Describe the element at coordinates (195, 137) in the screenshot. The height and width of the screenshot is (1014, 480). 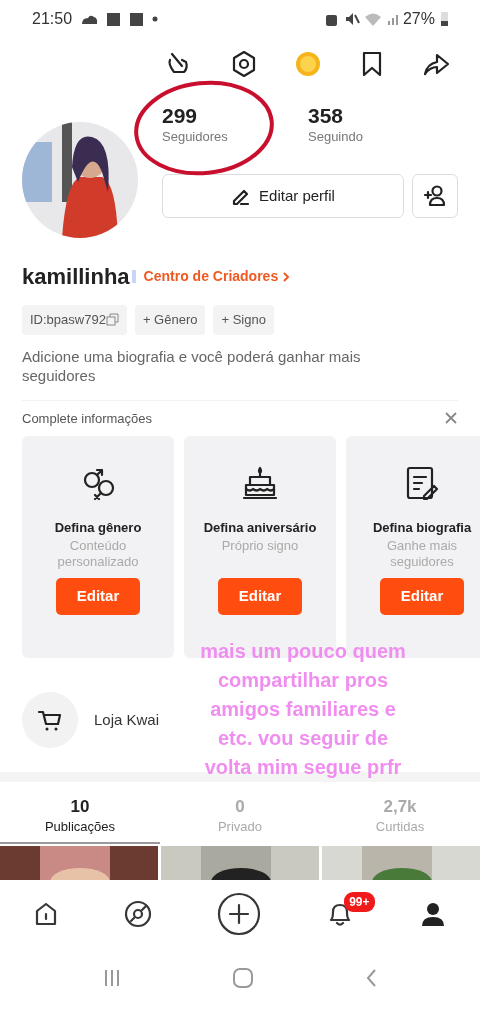
I see `stat-label: Seguidores` at that location.